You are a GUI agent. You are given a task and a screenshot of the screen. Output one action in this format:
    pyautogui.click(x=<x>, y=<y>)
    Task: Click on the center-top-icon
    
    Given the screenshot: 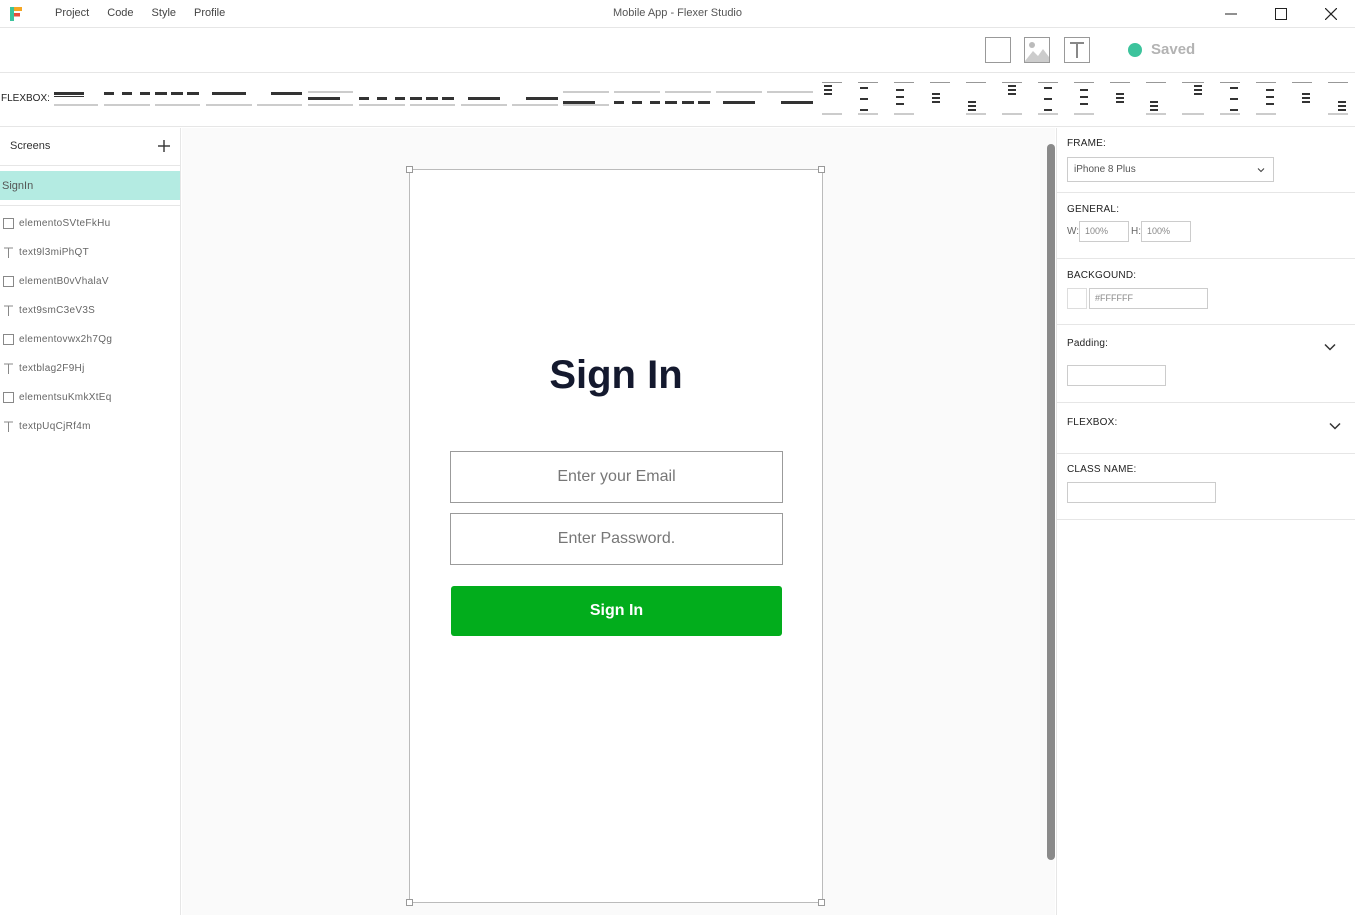 What is the action you would take?
    pyautogui.click(x=229, y=99)
    